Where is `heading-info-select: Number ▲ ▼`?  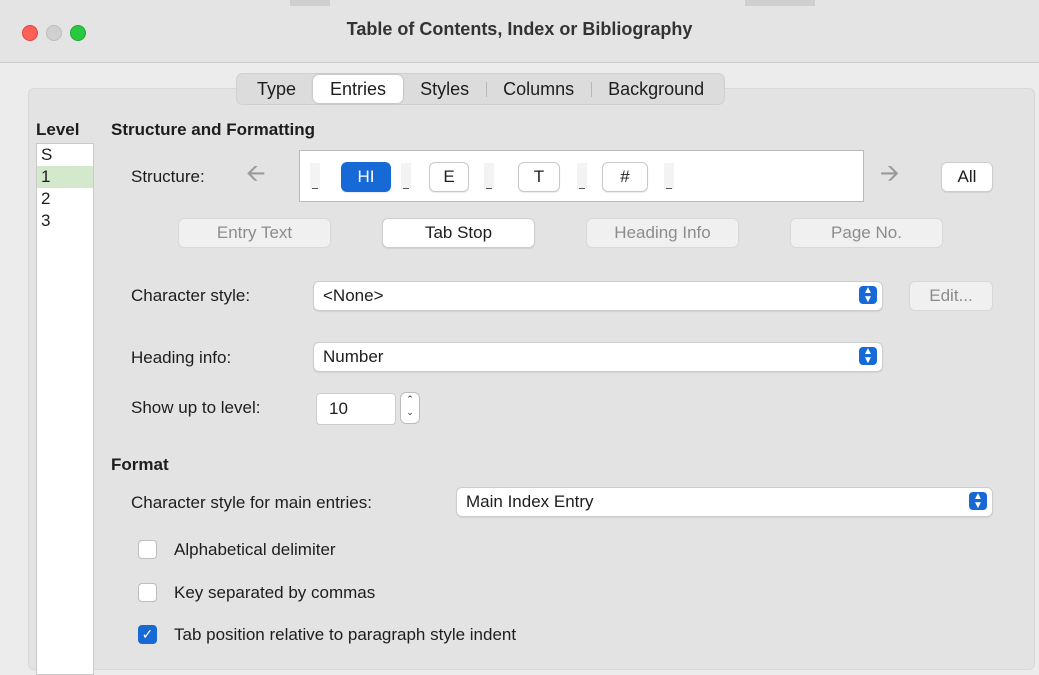
heading-info-select: Number ▲ ▼ is located at coordinates (598, 357).